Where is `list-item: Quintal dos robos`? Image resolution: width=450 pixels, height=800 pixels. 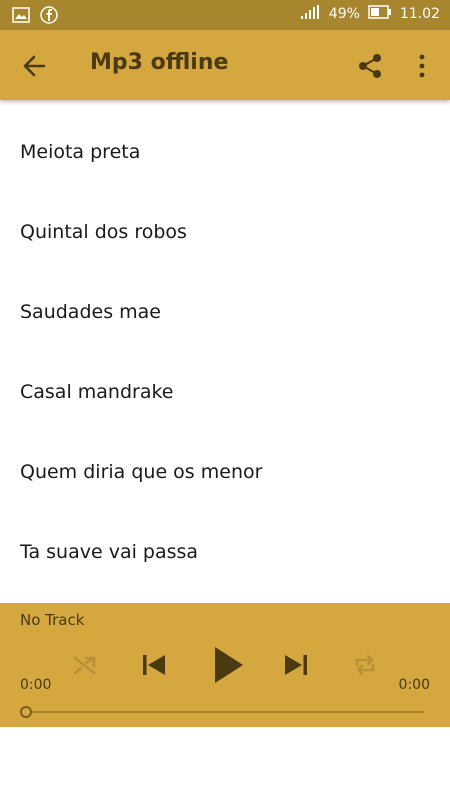 list-item: Quintal dos robos is located at coordinates (225, 232).